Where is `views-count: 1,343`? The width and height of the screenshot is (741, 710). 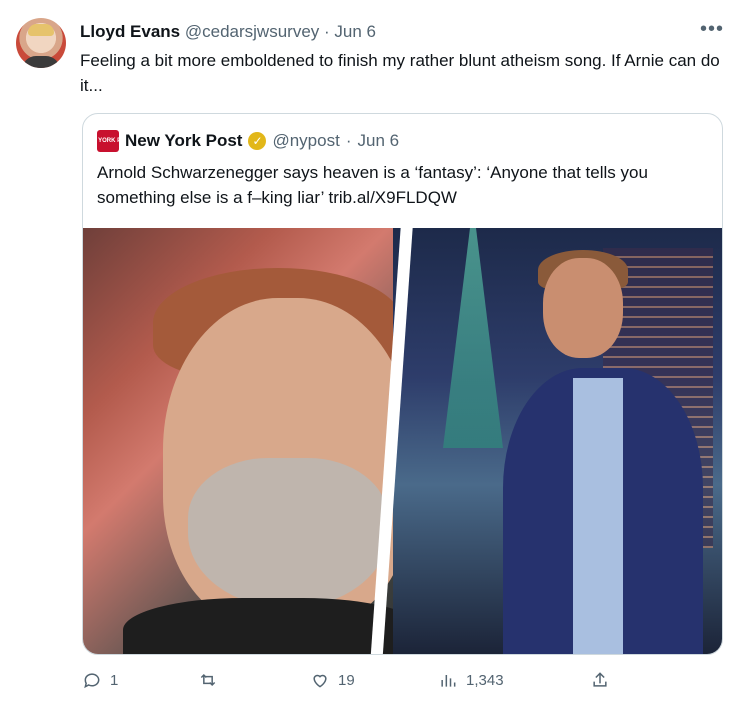
views-count: 1,343 is located at coordinates (485, 680).